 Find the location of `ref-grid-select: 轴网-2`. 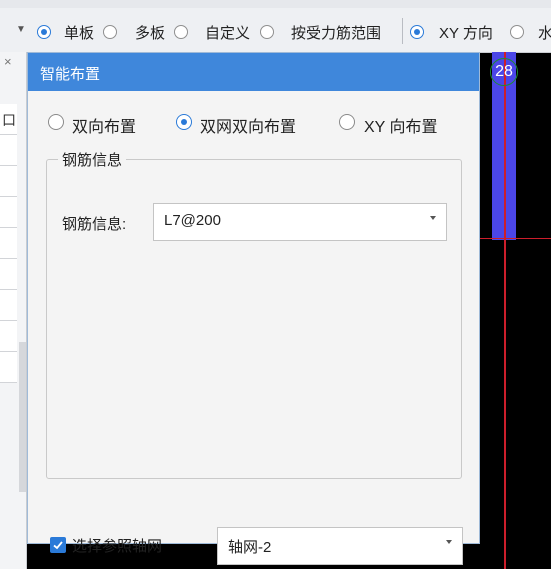

ref-grid-select: 轴网-2 is located at coordinates (340, 546).